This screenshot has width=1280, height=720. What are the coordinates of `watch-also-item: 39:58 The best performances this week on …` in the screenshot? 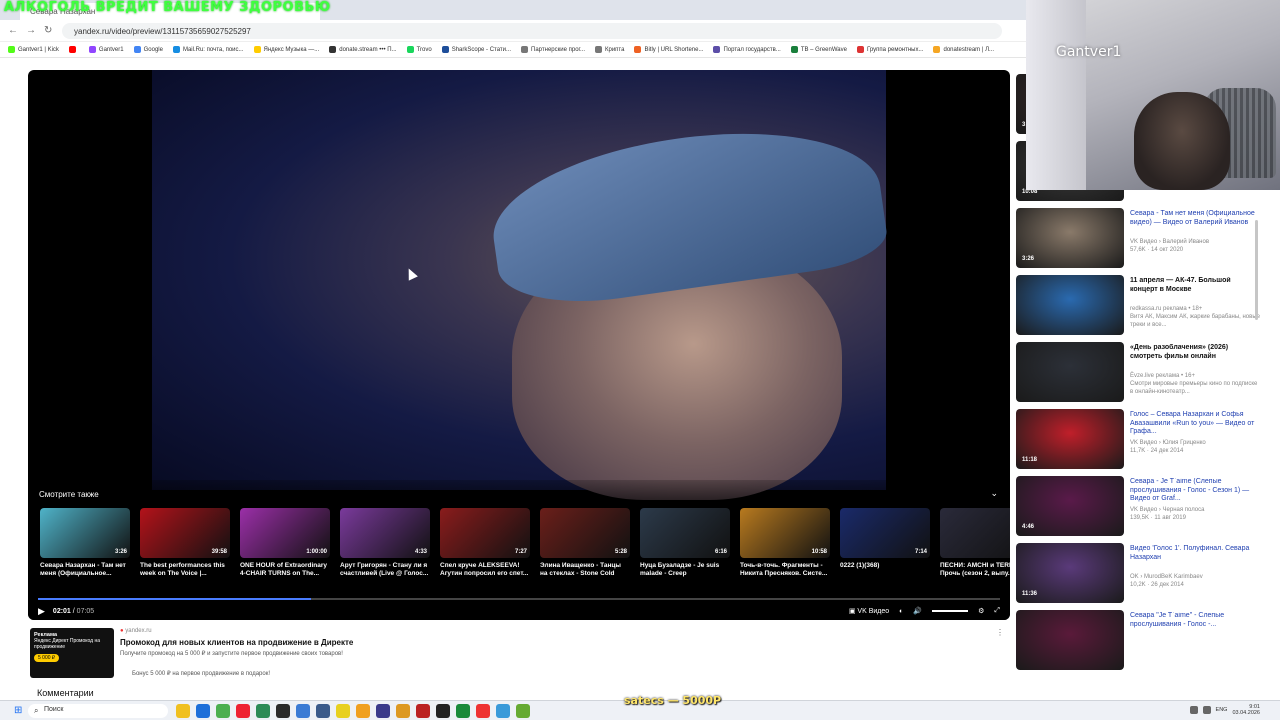 It's located at (185, 543).